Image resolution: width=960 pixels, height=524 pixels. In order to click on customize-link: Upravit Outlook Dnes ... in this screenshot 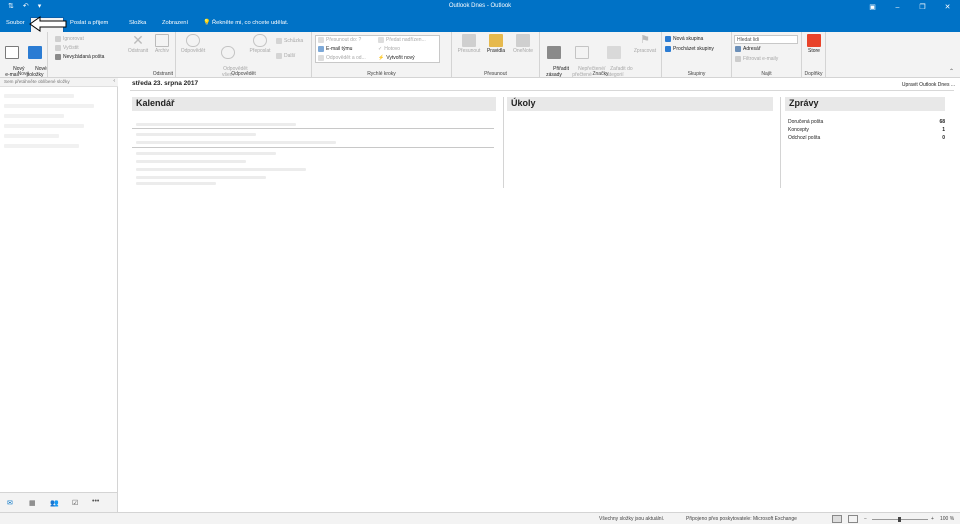, I will do `click(928, 85)`.